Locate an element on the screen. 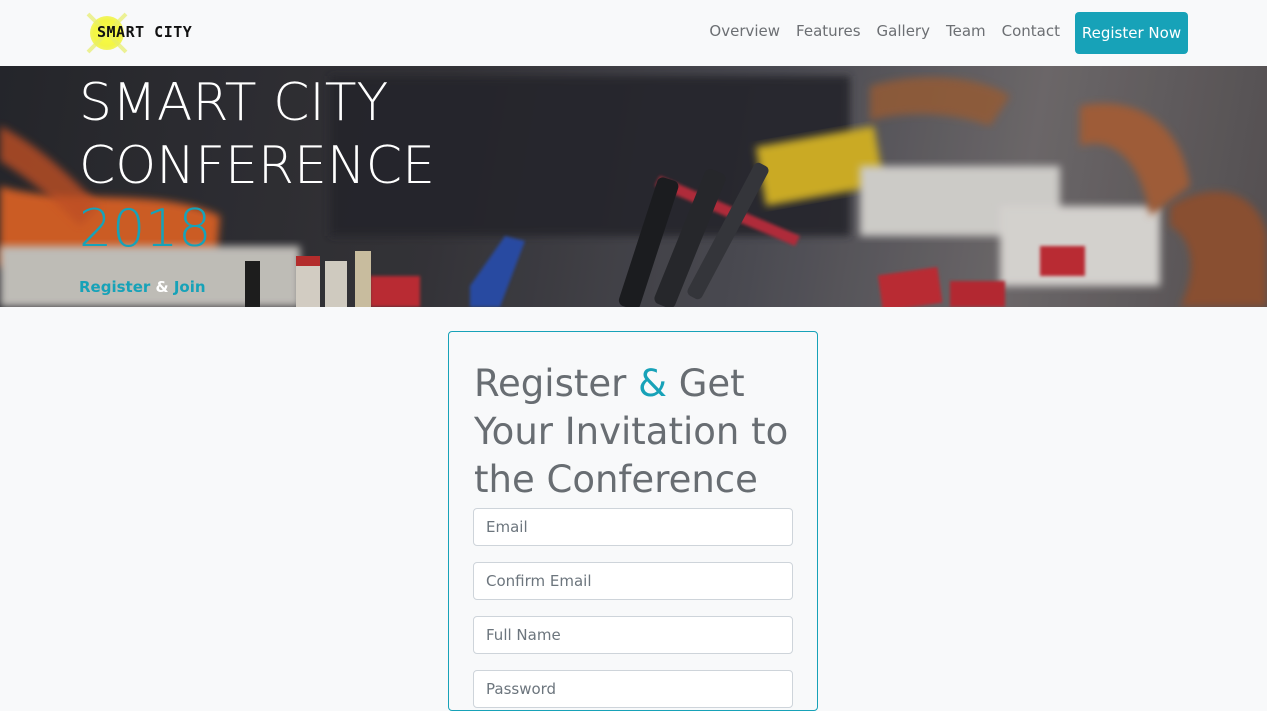 Image resolution: width=1267 pixels, height=711 pixels. title-part1: Register is located at coordinates (556, 383).